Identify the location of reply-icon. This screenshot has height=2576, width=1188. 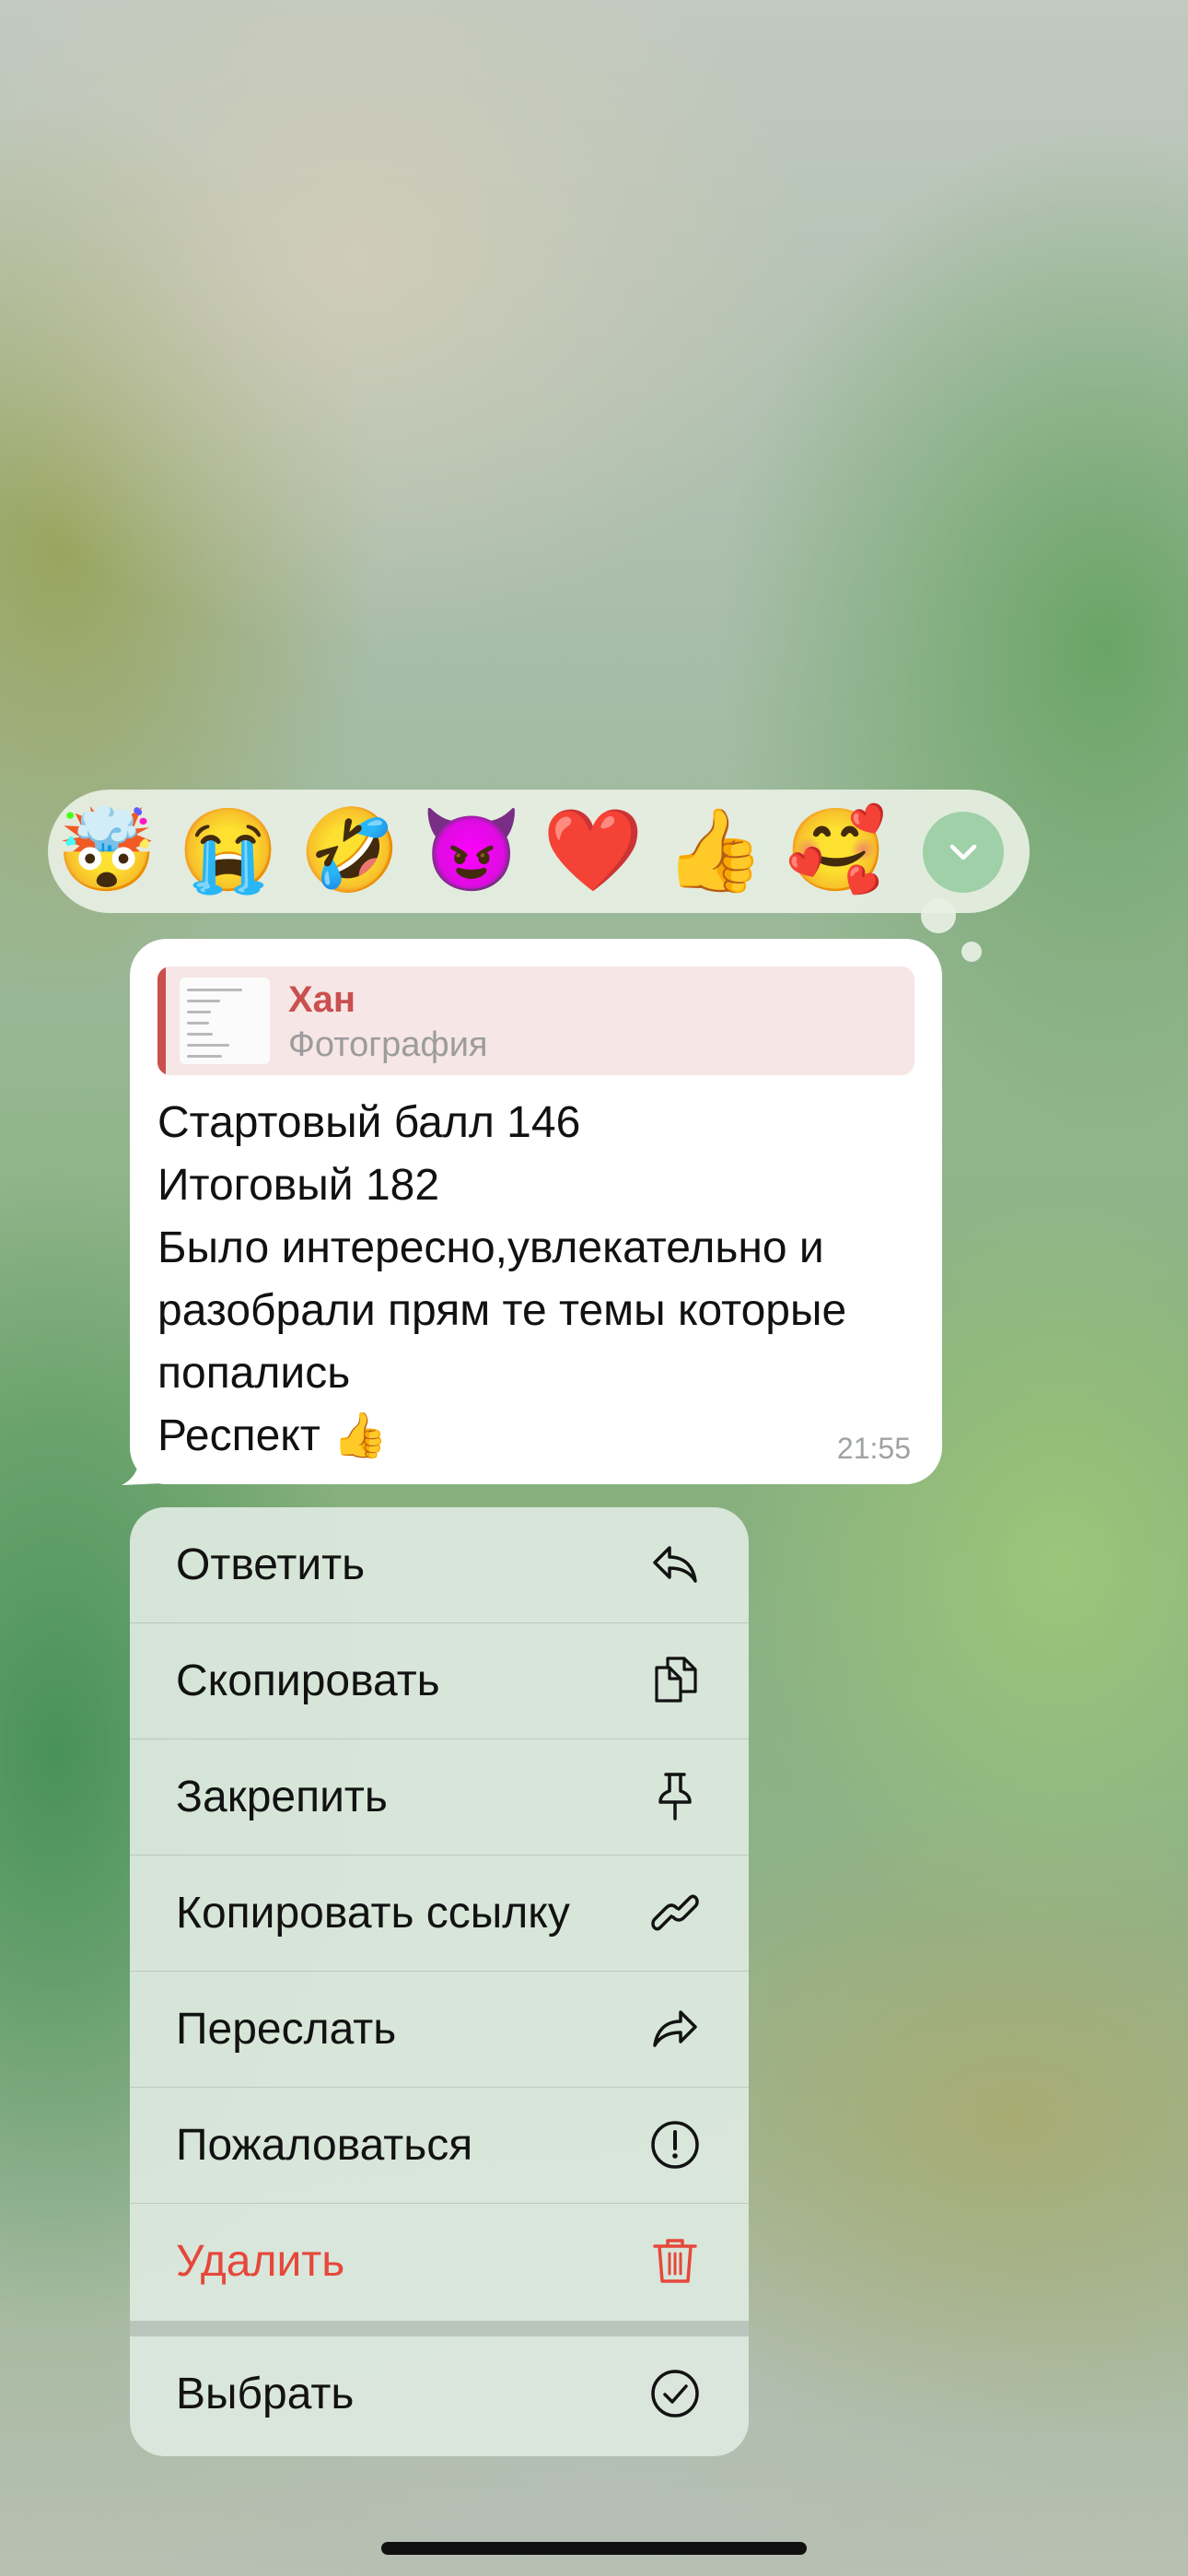
(675, 1564).